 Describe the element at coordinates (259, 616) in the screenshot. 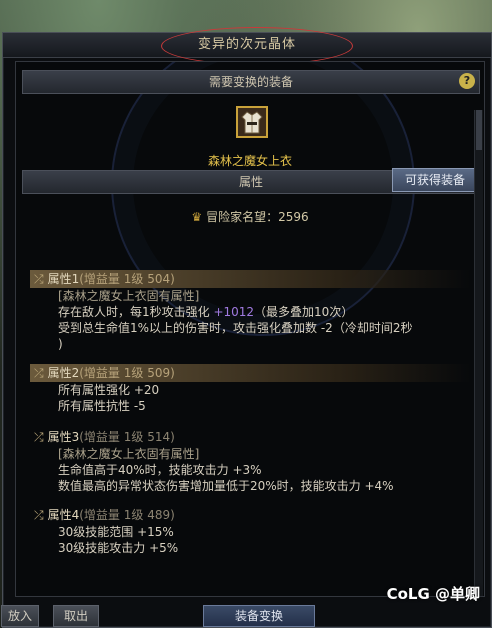

I see `equipment-transform-button: 装备变换` at that location.